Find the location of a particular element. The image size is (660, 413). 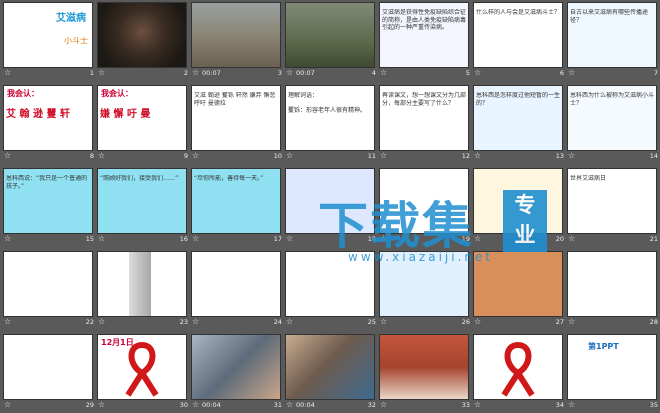

slide-thumbnail-cell: ☆ 18 is located at coordinates (331, 207).